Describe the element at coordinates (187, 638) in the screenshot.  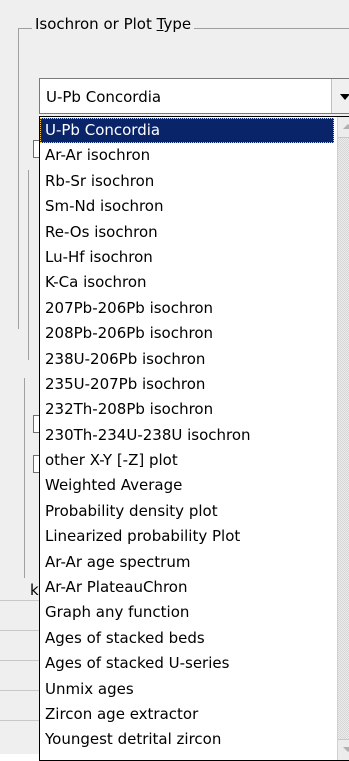
I see `dropdown-option: Ages of stacked beds` at that location.